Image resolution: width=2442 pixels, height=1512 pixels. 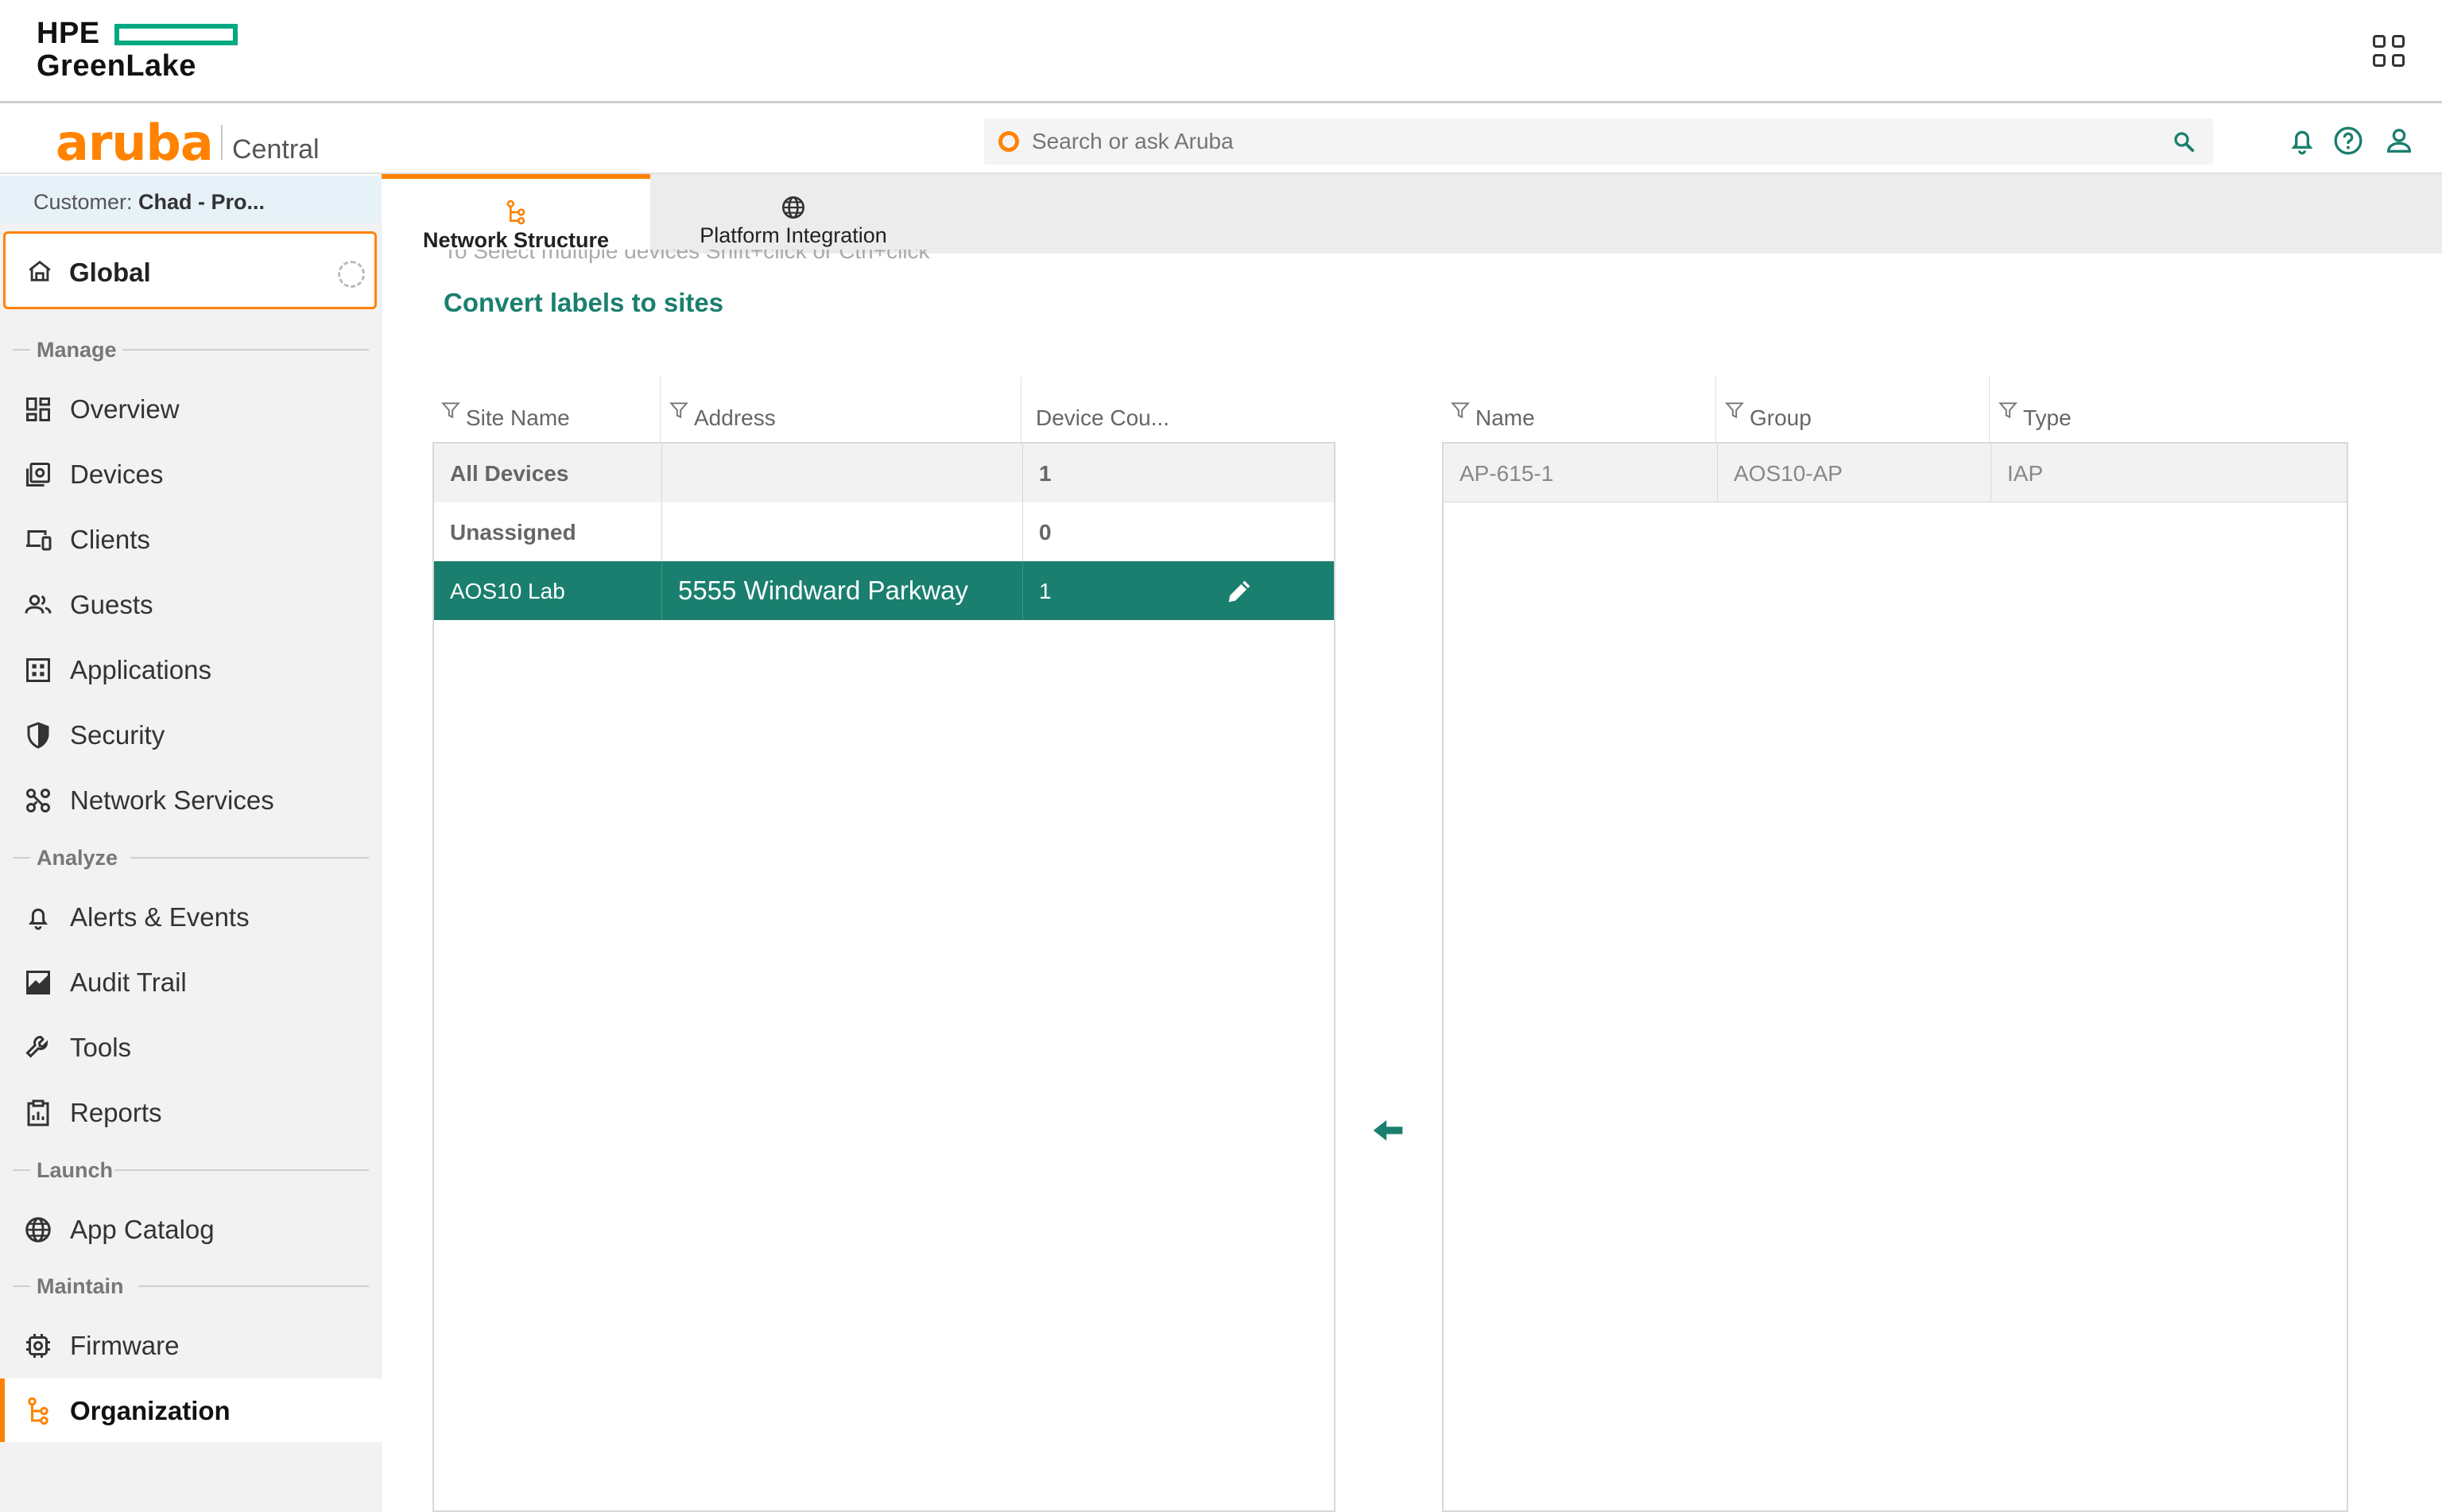 What do you see at coordinates (191, 734) in the screenshot?
I see `sidebar-item-security: Security` at bounding box center [191, 734].